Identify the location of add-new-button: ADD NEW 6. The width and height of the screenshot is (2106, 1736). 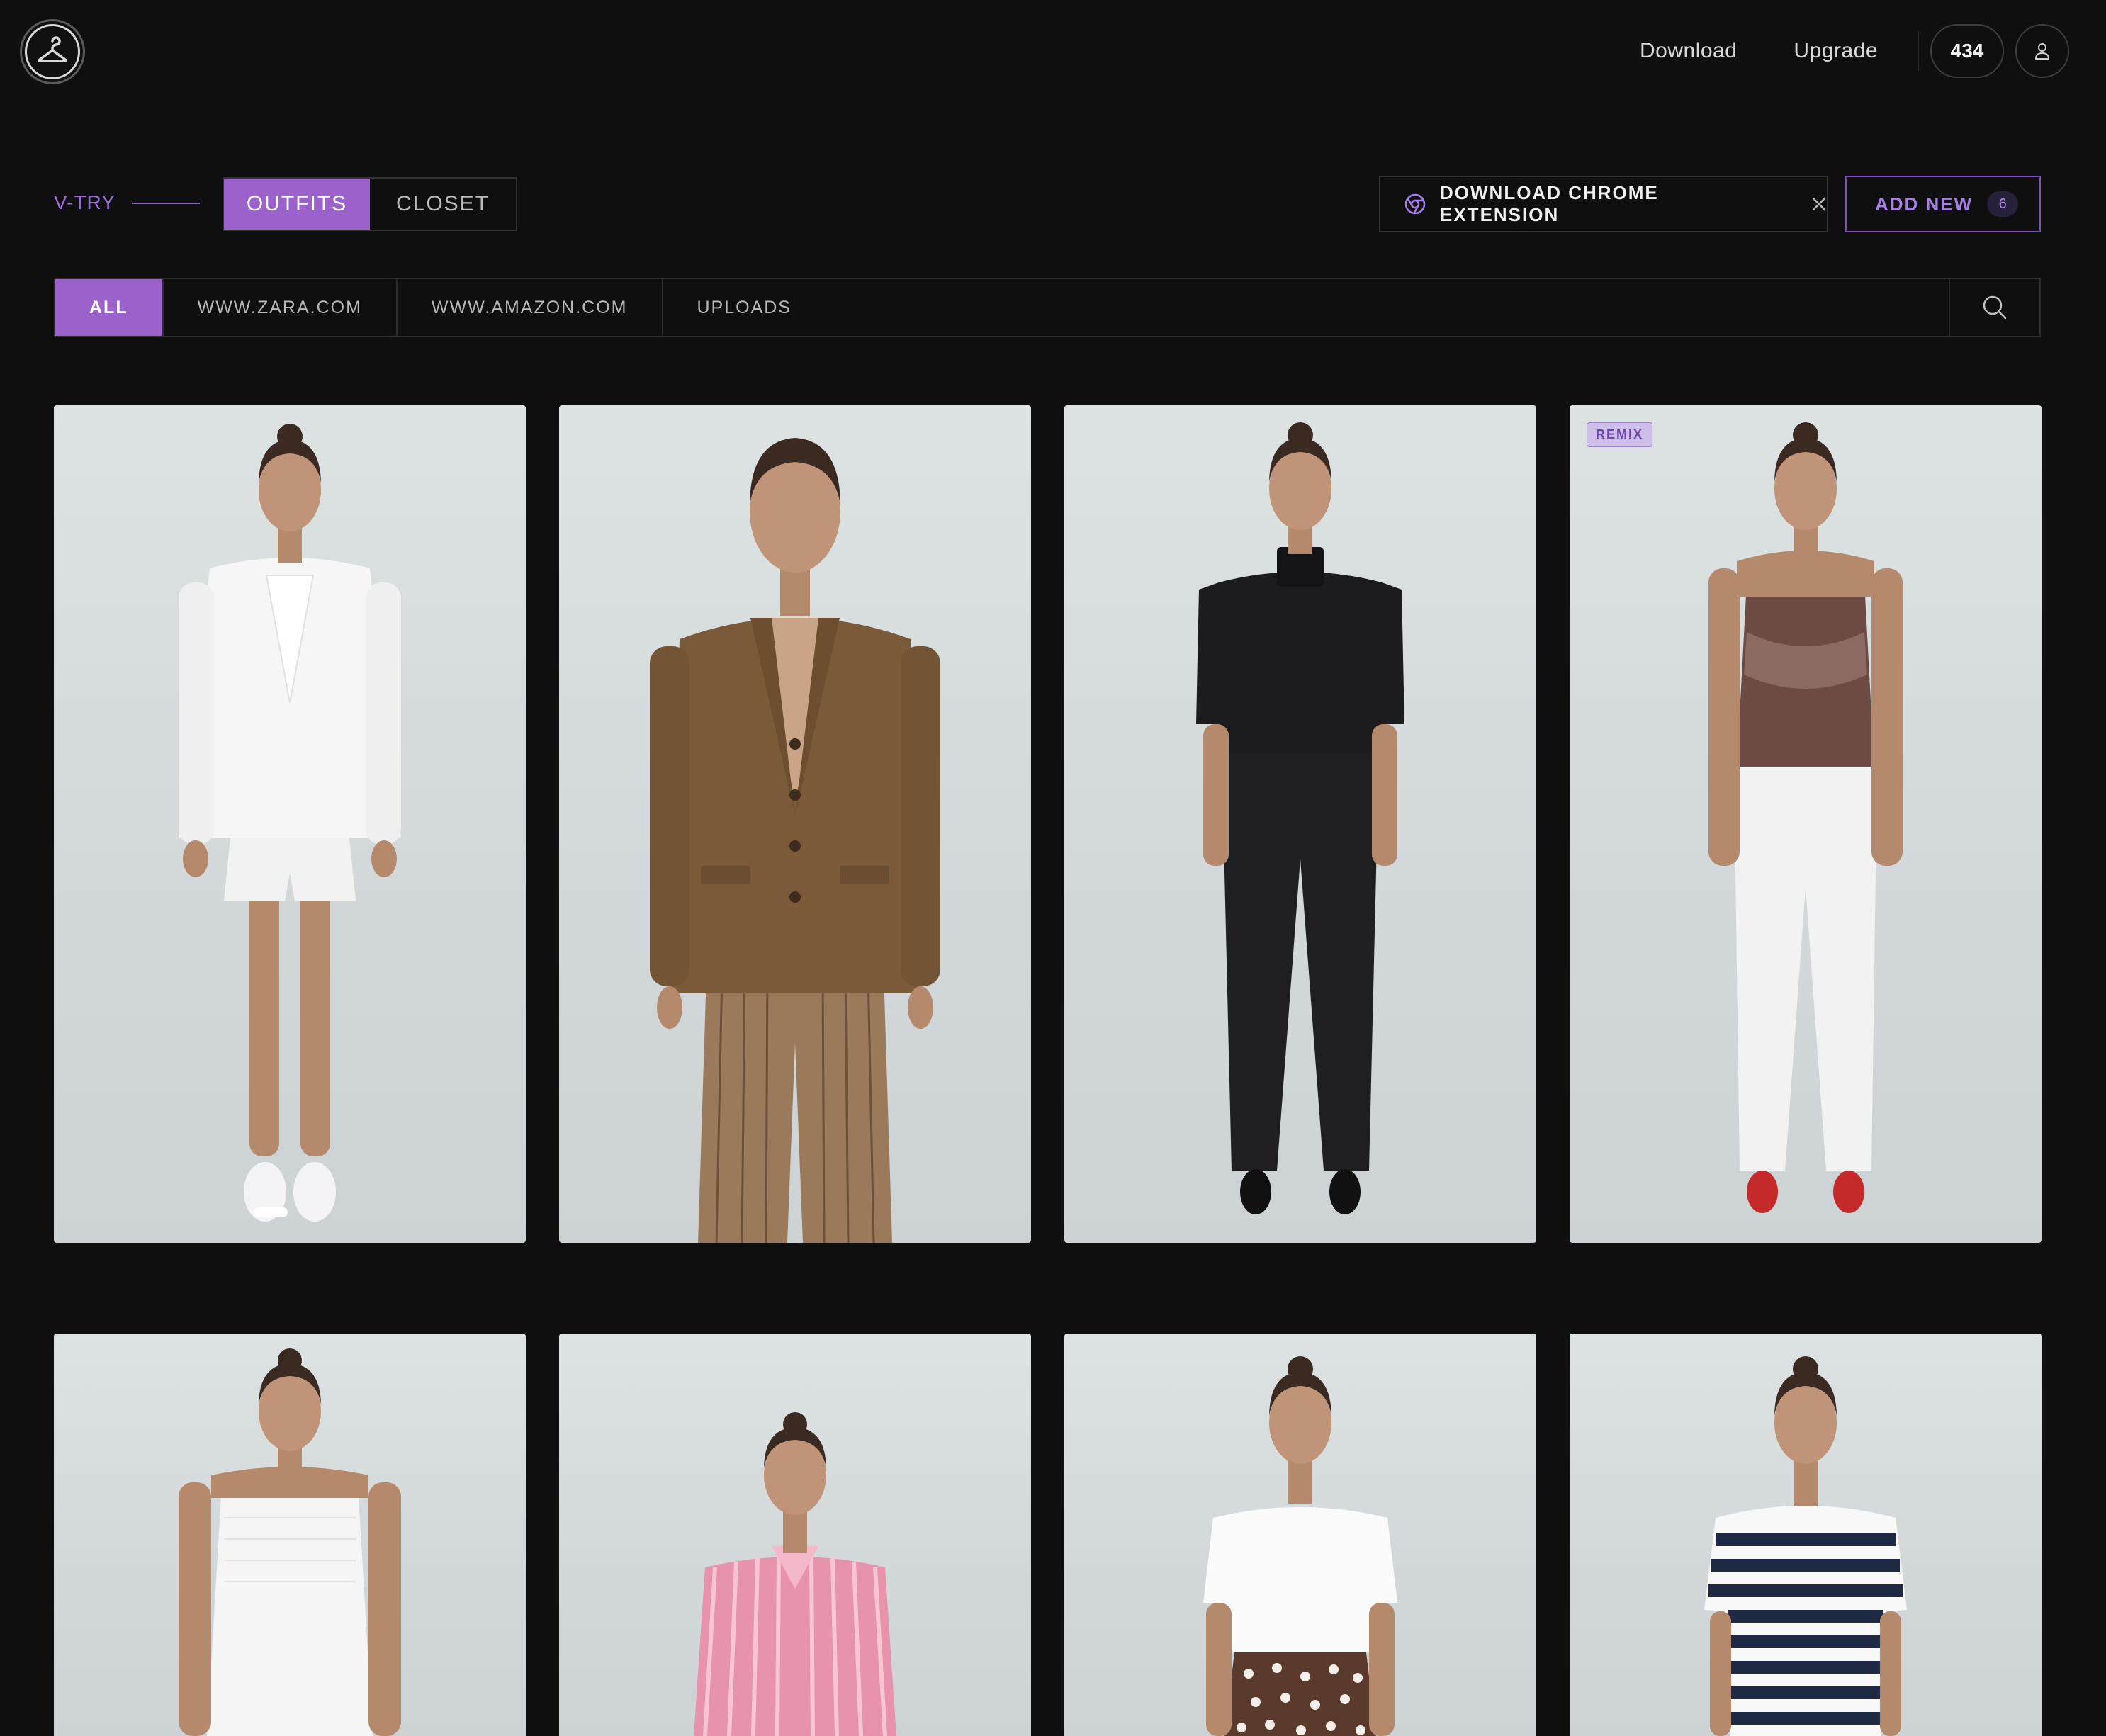
(1943, 204).